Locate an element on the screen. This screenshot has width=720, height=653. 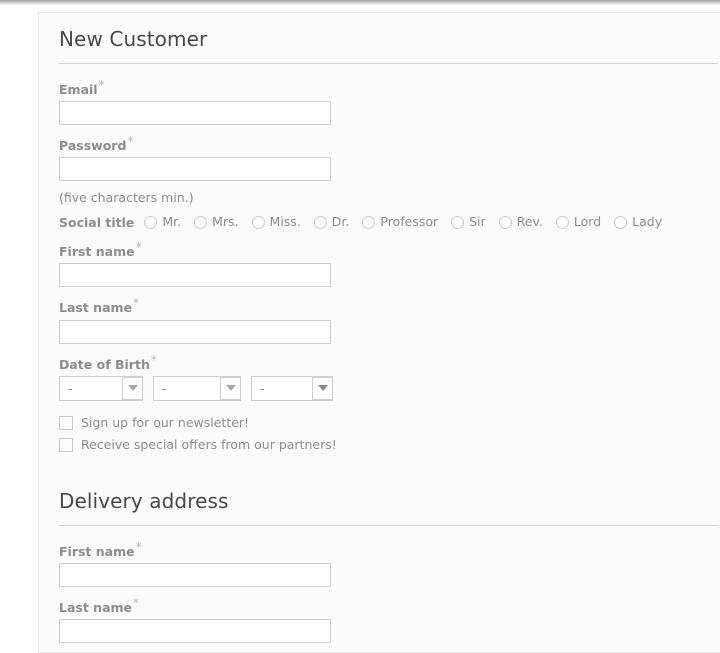
email-field-group: Email* is located at coordinates (388, 102).